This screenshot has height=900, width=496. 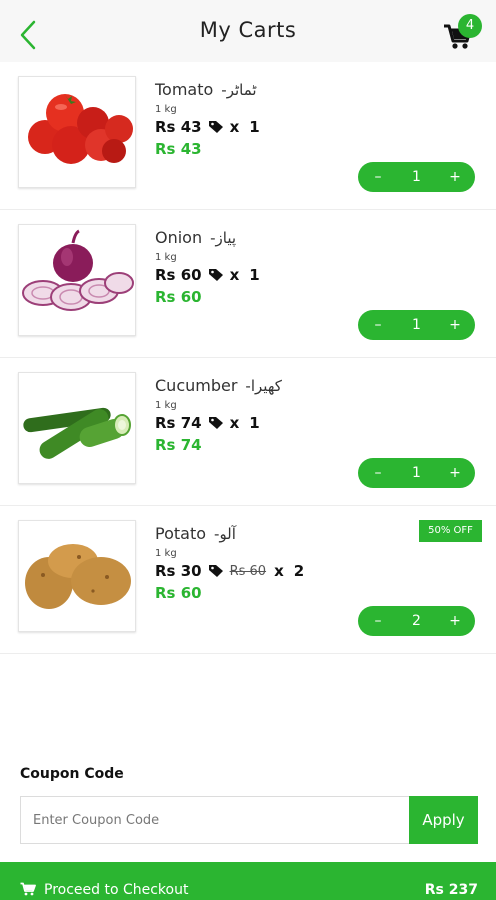 I want to click on item-total: Rs 43, so click(x=178, y=149).